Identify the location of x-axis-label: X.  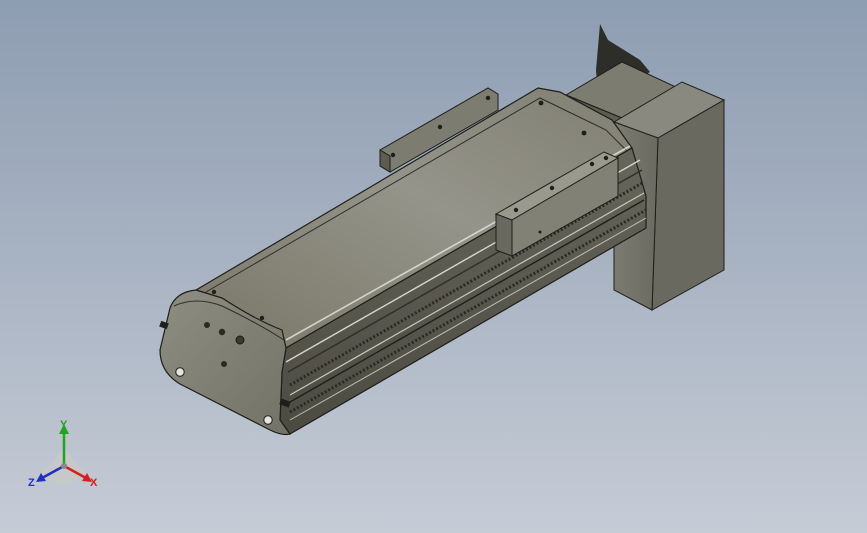
(94, 483).